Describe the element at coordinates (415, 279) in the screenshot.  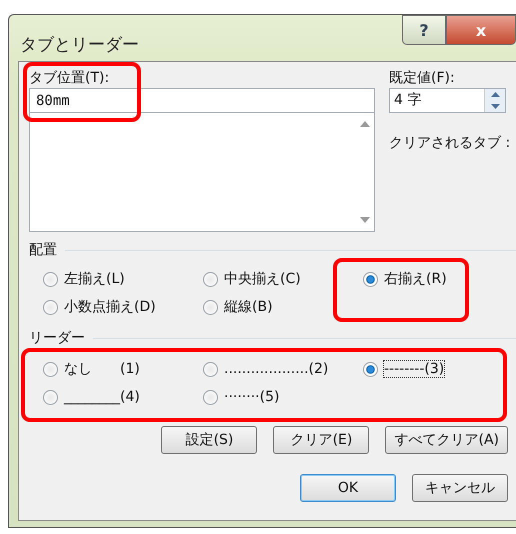
I see `option-label: 右揃え(R)` at that location.